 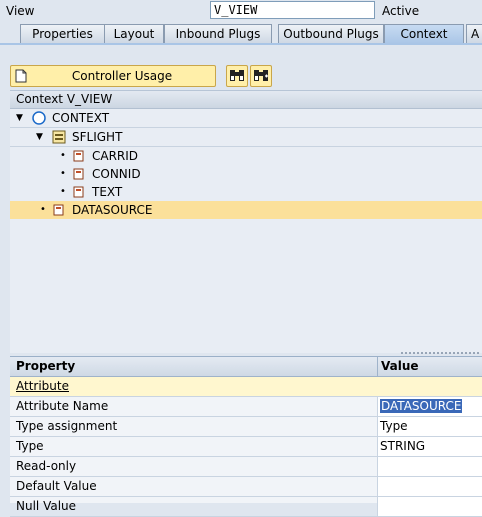 What do you see at coordinates (424, 34) in the screenshot?
I see `tab-context: Context` at bounding box center [424, 34].